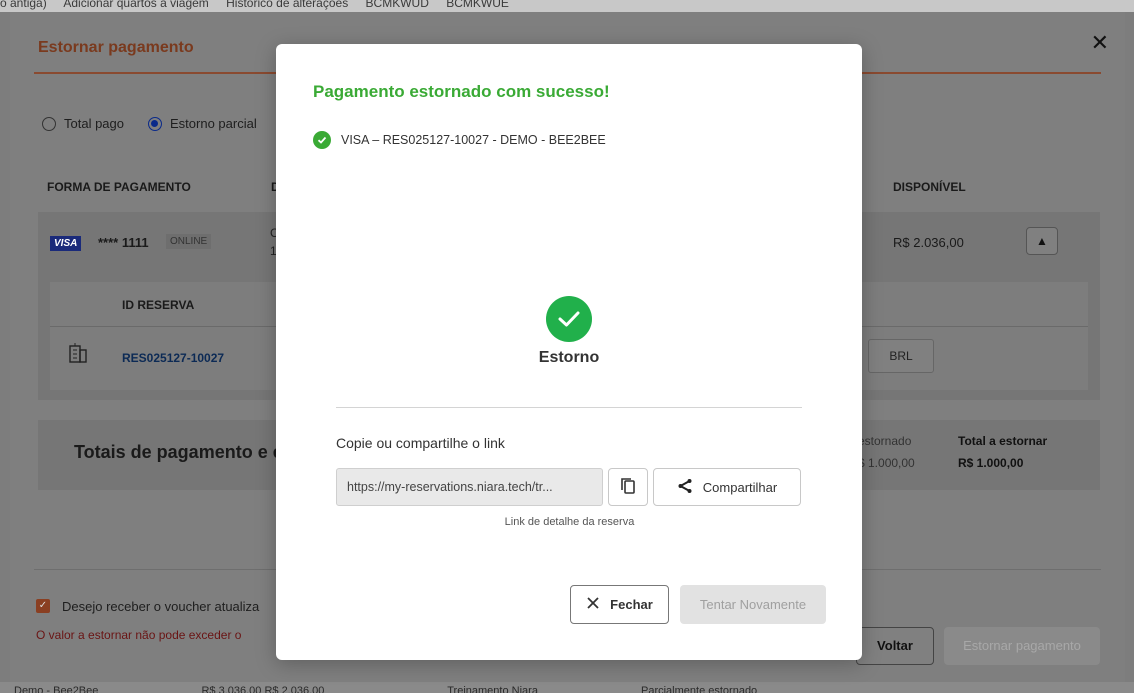  Describe the element at coordinates (461, 91) in the screenshot. I see `success-title: Pagamento estornado com sucesso!` at that location.